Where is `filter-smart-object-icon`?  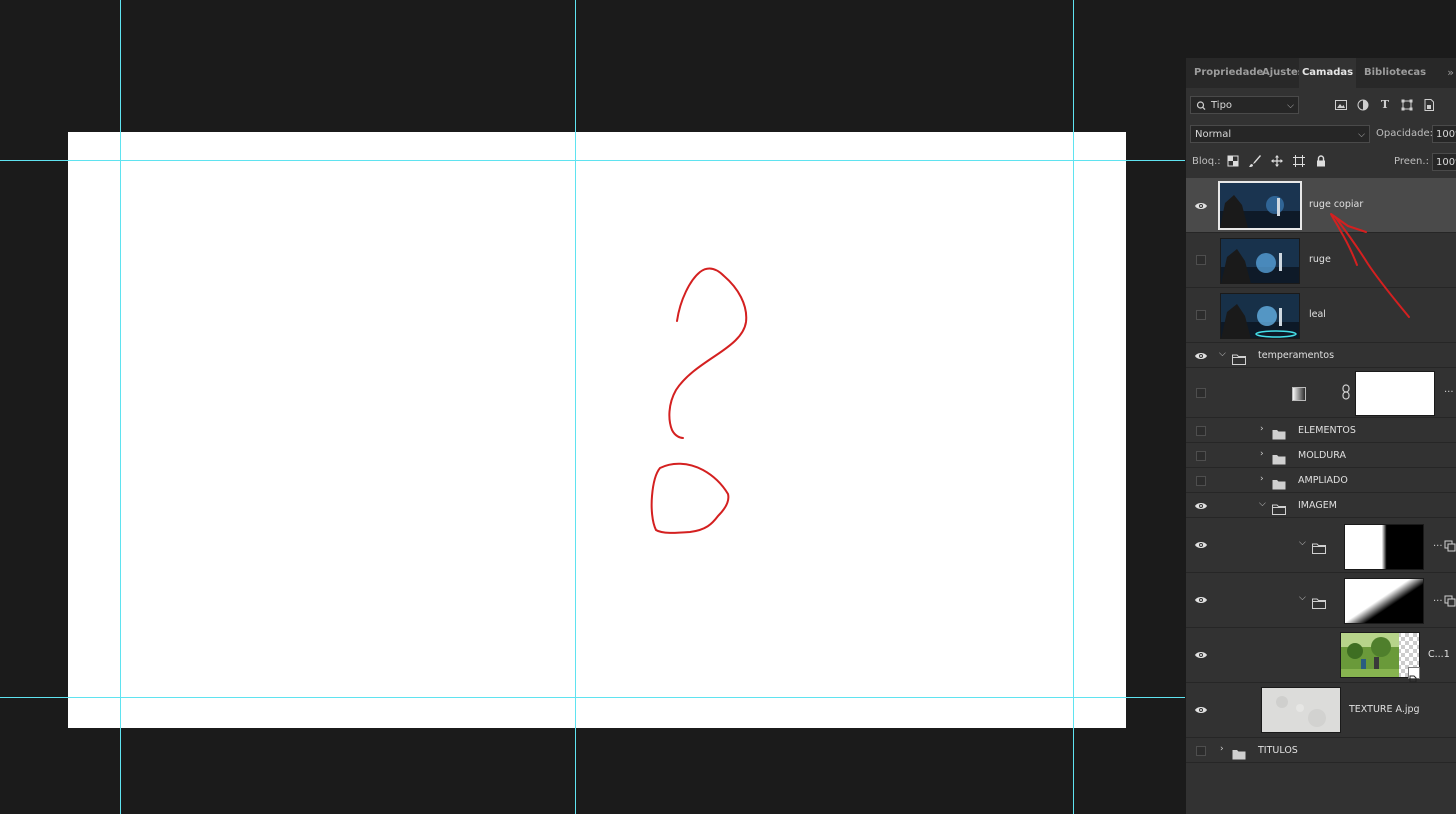
filter-smart-object-icon is located at coordinates (1429, 105).